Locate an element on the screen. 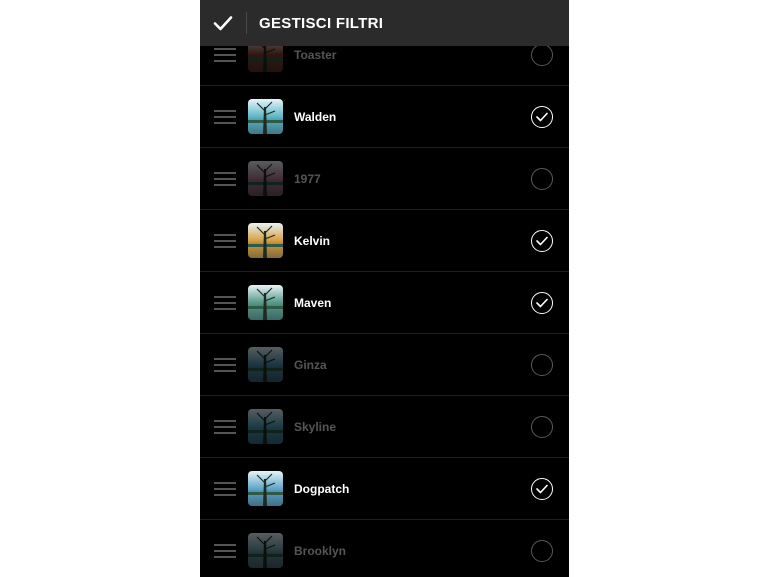 This screenshot has width=770, height=577. filter-name: Walden is located at coordinates (315, 116).